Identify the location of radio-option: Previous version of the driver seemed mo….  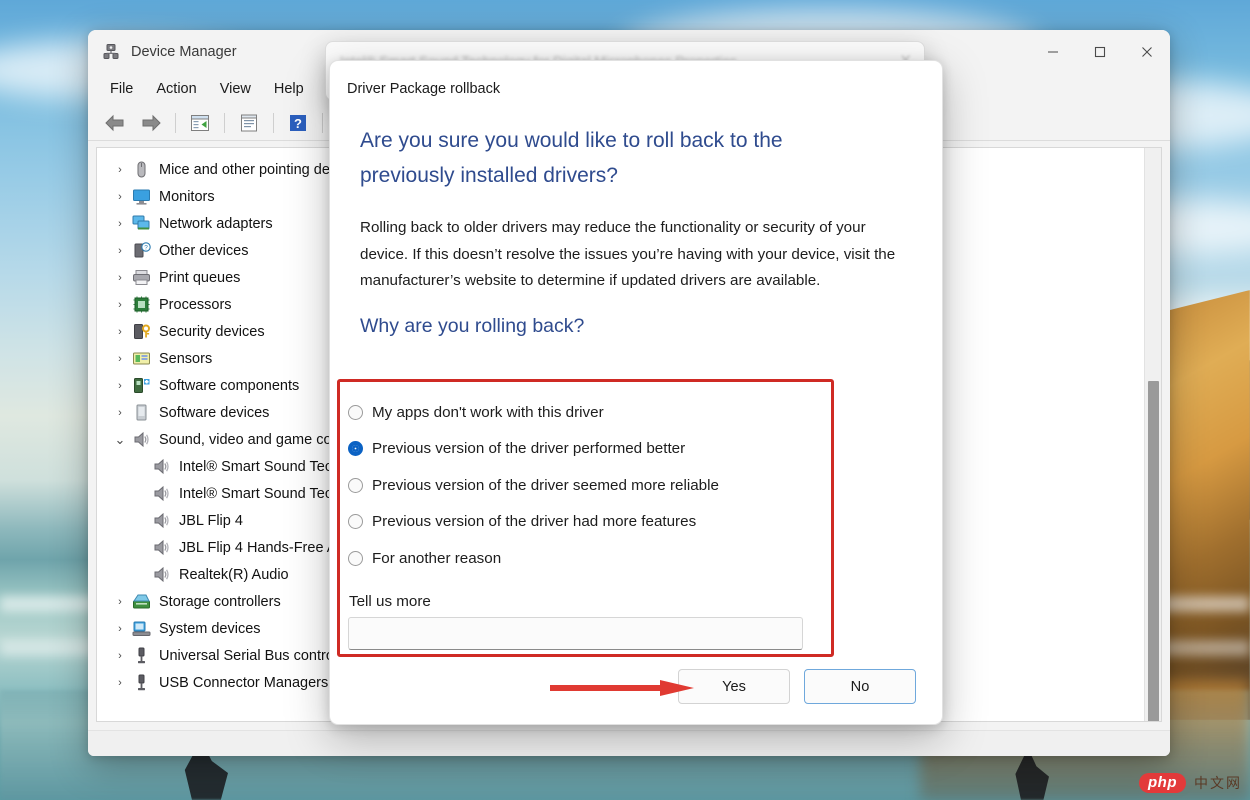
(589, 485).